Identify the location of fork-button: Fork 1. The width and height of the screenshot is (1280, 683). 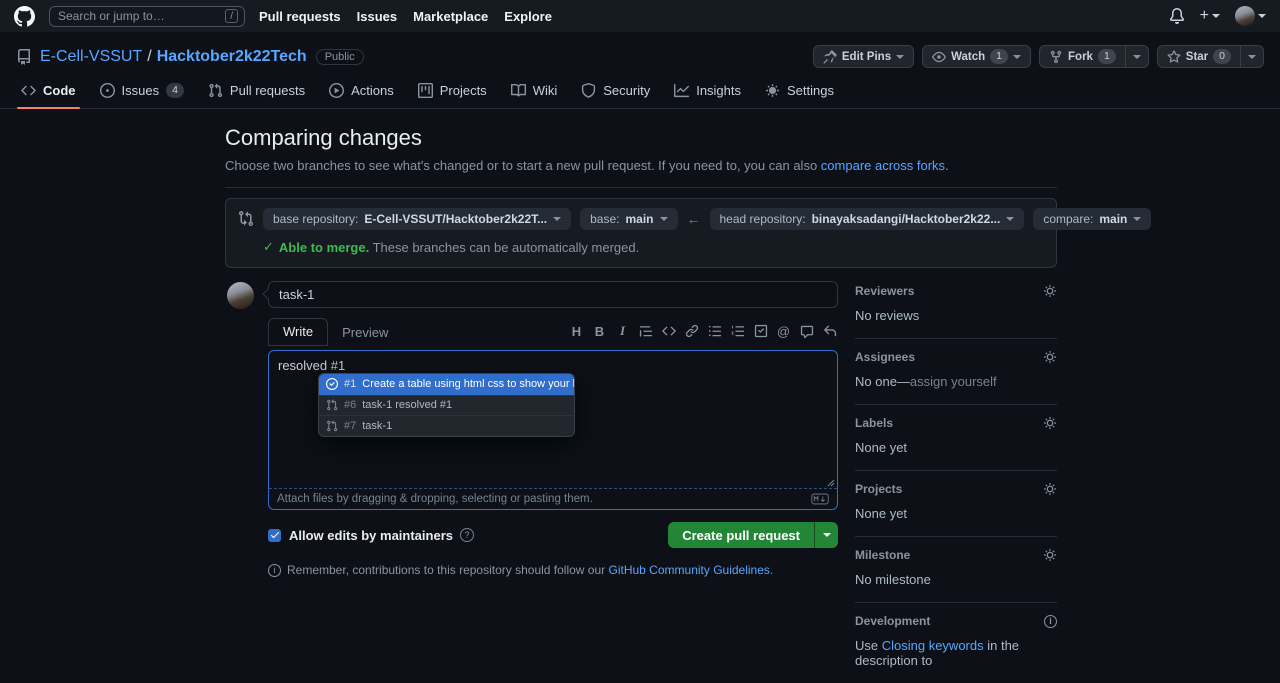
(1082, 56).